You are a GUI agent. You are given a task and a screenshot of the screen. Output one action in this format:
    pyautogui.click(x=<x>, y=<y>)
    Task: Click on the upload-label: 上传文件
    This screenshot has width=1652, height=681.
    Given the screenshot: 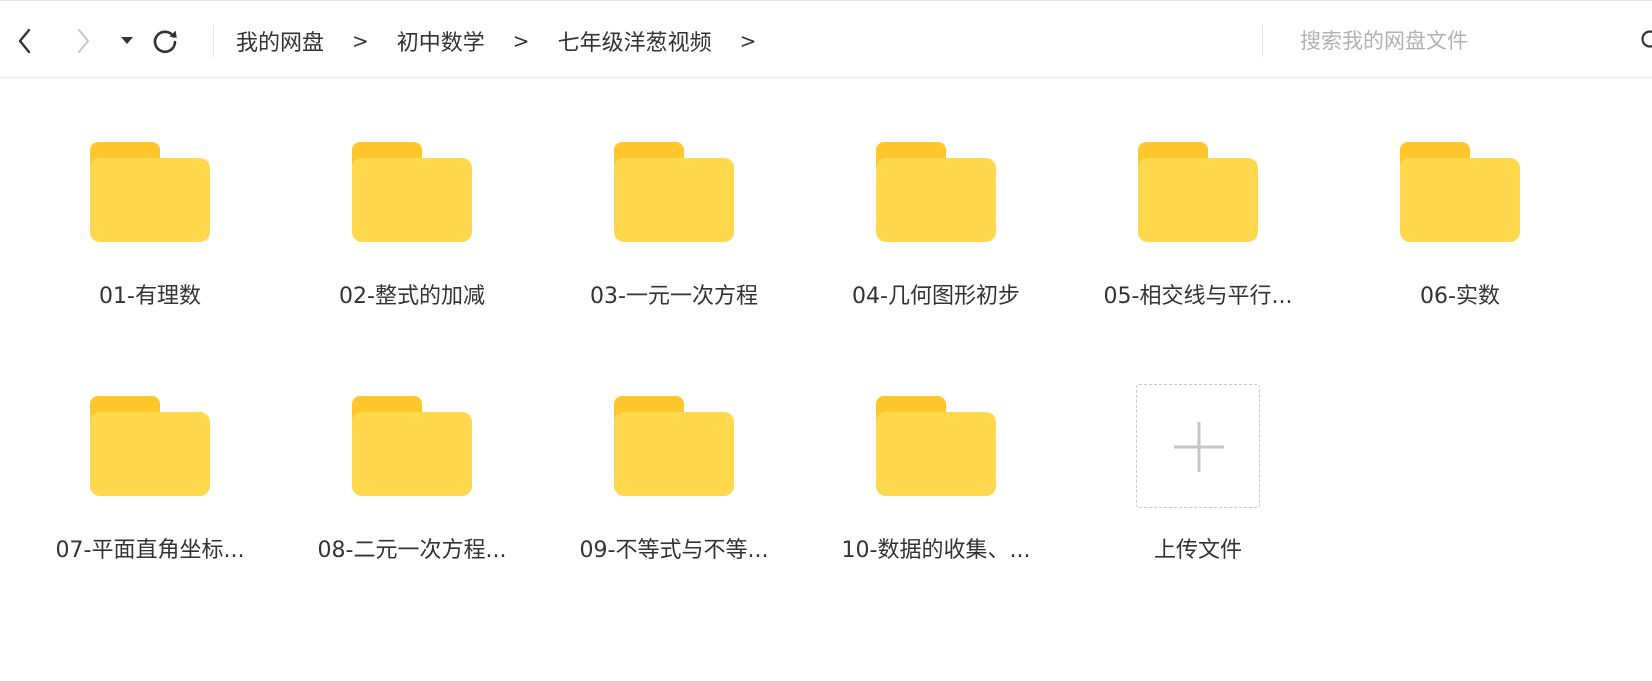 What is the action you would take?
    pyautogui.click(x=1197, y=550)
    